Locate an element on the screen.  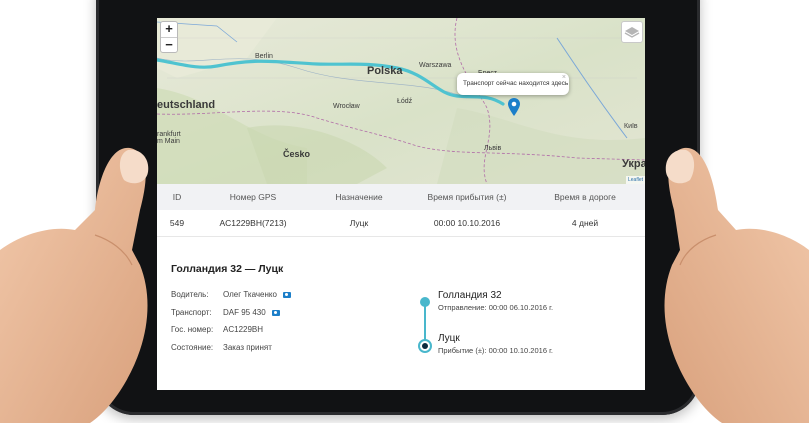
plate-info: Гос. номер: AC1229BH is located at coordinates (217, 329).